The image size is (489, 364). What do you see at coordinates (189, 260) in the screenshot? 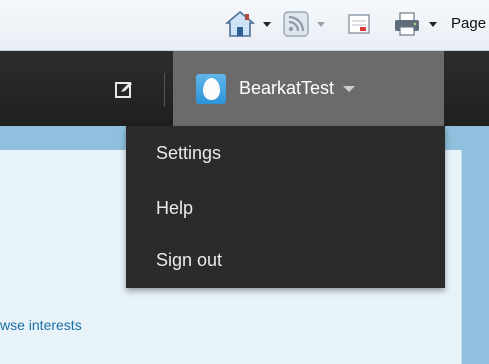
I see `menu-item-sign-out: Sign out` at bounding box center [189, 260].